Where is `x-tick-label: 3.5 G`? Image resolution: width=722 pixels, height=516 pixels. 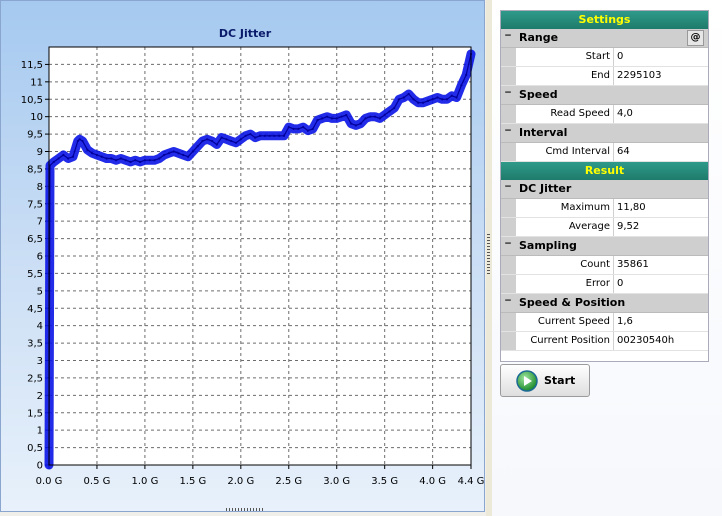
x-tick-label: 3.5 G is located at coordinates (384, 481).